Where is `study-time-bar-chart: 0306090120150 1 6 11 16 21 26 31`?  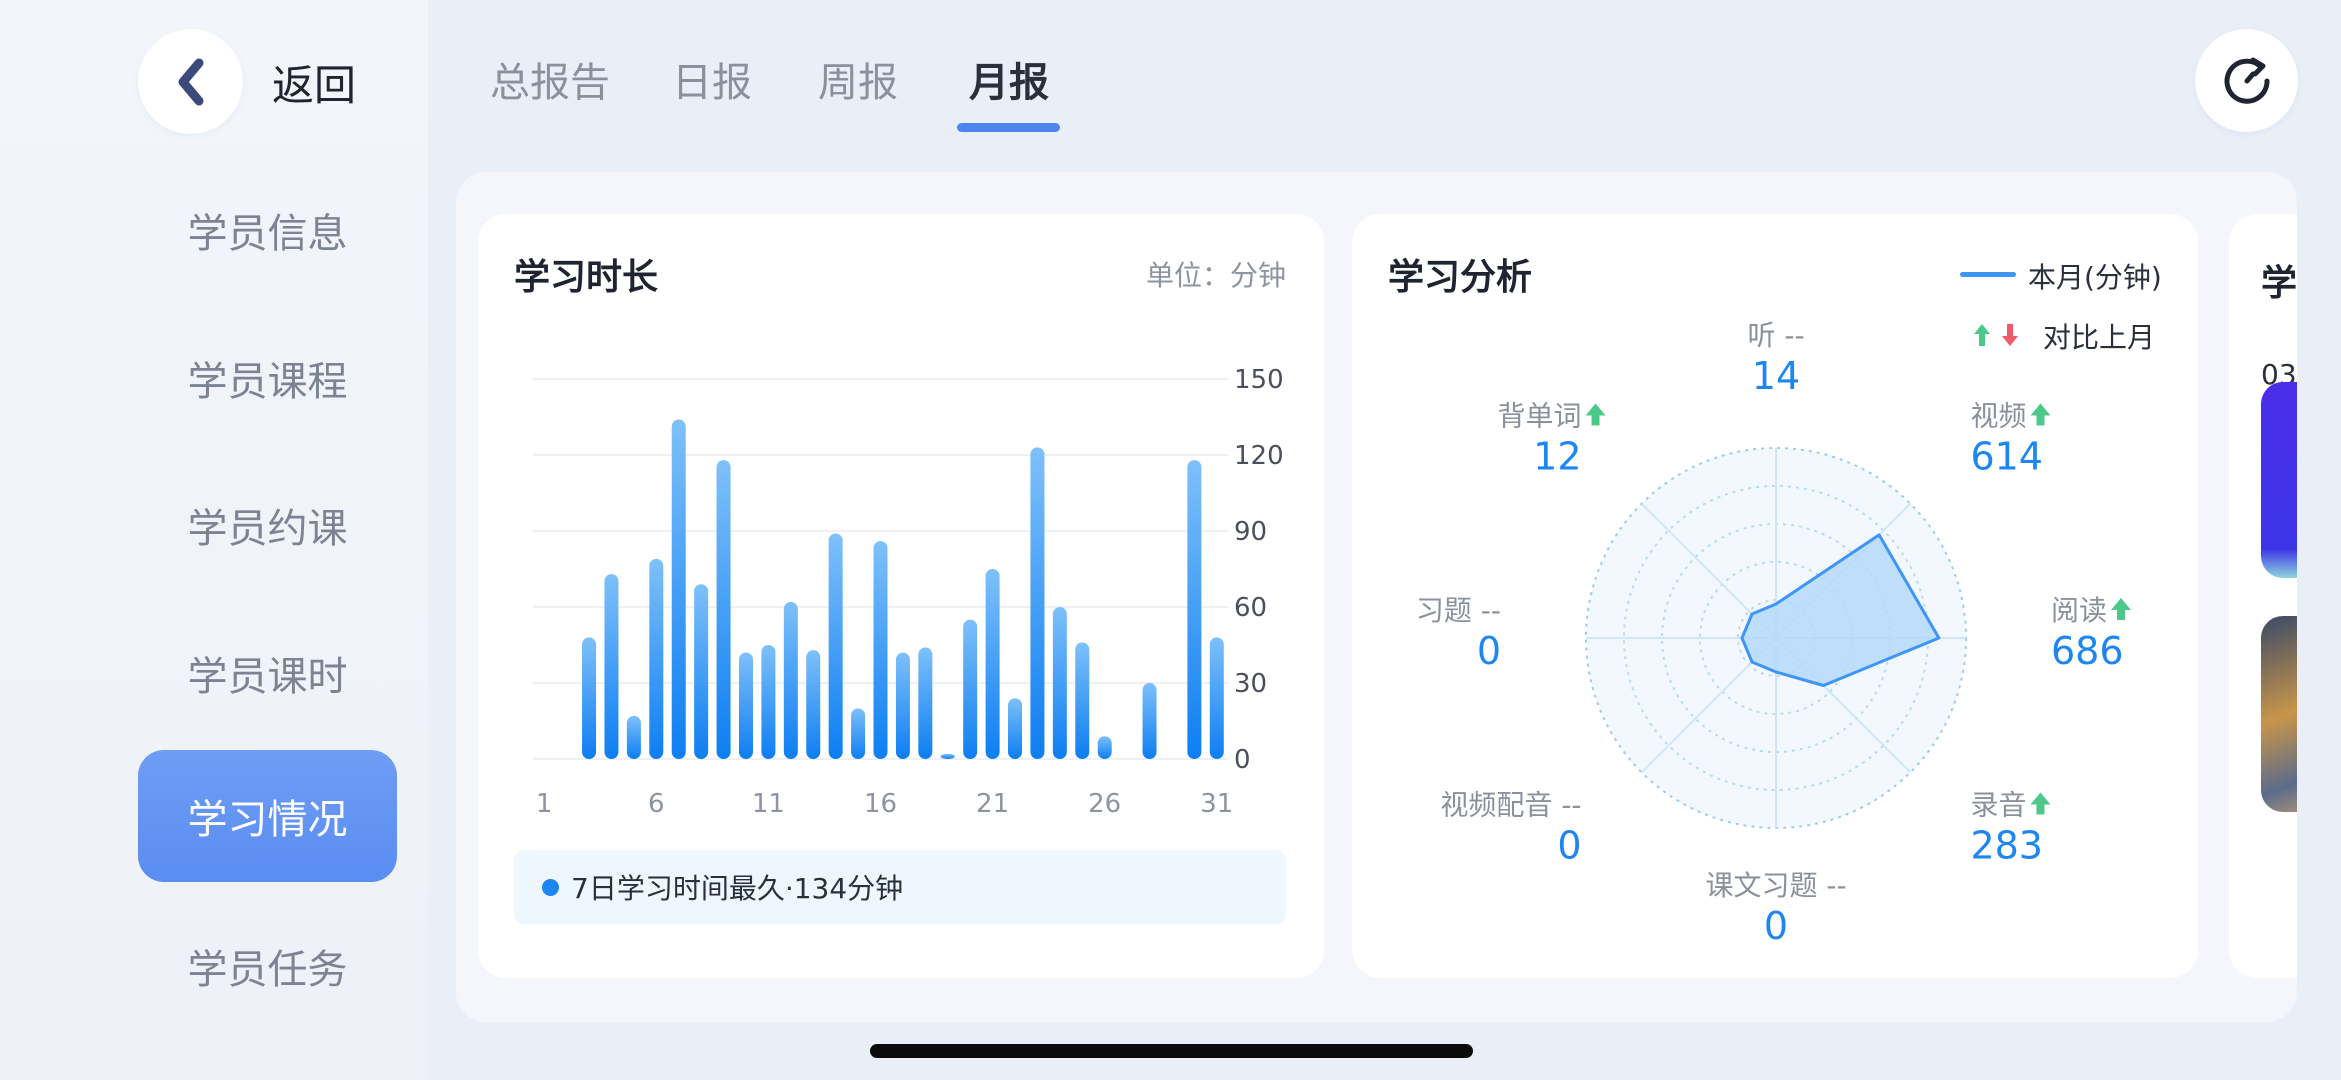
study-time-bar-chart: 0306090120150 1 6 11 16 21 26 31 is located at coordinates (908, 589).